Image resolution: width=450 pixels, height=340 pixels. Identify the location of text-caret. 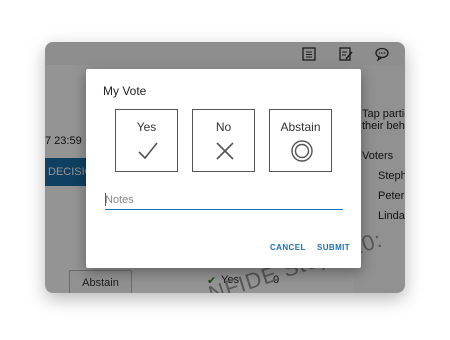
(105, 199).